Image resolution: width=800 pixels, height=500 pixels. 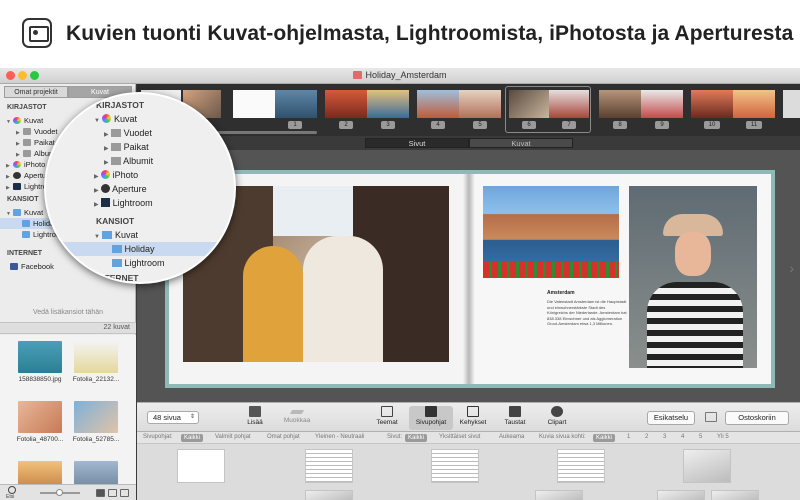 I want to click on filter-spread: Aukeama, so click(x=511, y=437).